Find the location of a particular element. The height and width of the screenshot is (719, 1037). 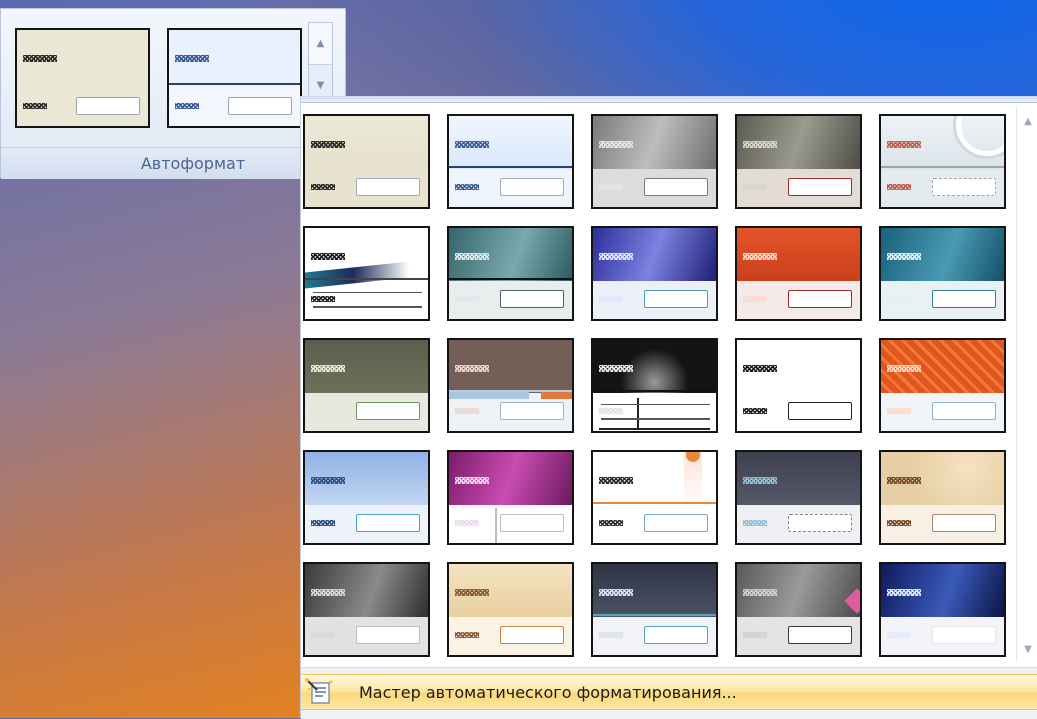

ribbon-gallery-scrollbar: ▲ ▼ is located at coordinates (320, 64).